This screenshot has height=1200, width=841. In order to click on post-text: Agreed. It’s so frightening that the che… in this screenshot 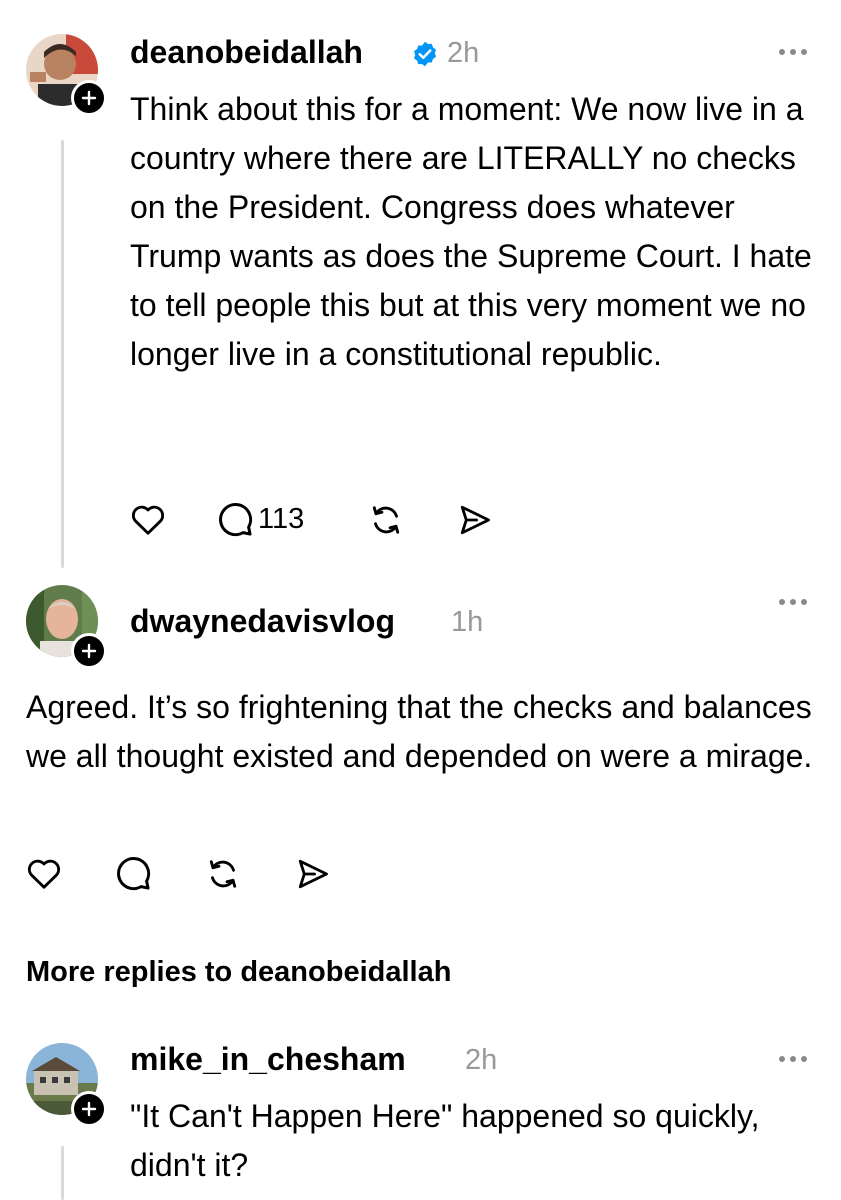, I will do `click(419, 731)`.